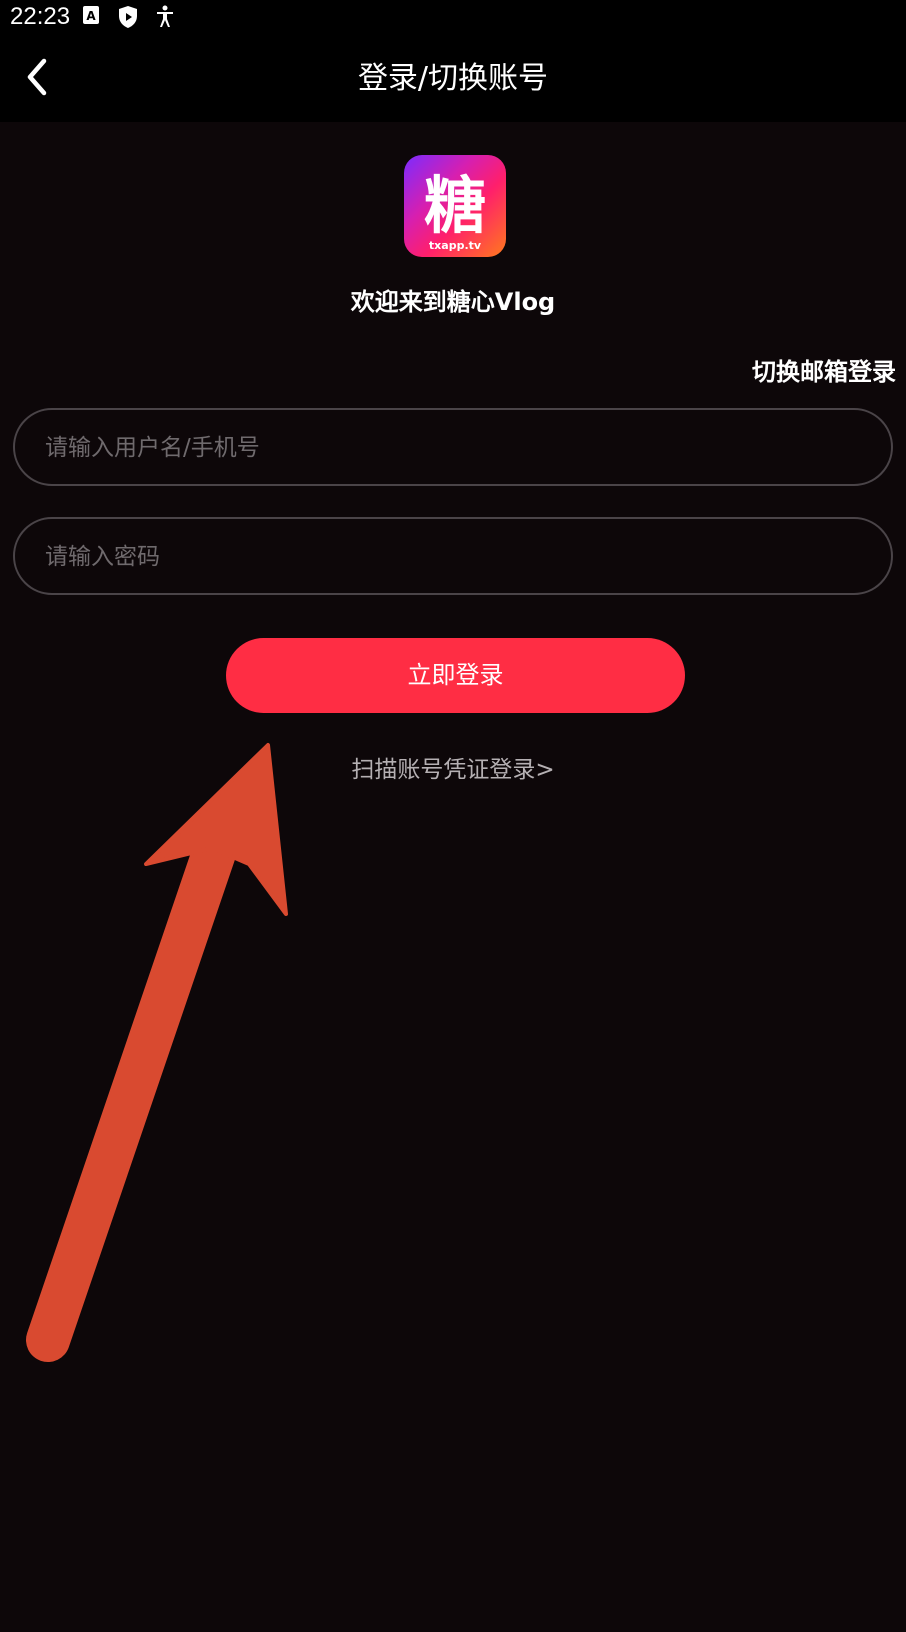  Describe the element at coordinates (453, 767) in the screenshot. I see `scan-credential-login-link: 扫描账号凭证登录>` at that location.